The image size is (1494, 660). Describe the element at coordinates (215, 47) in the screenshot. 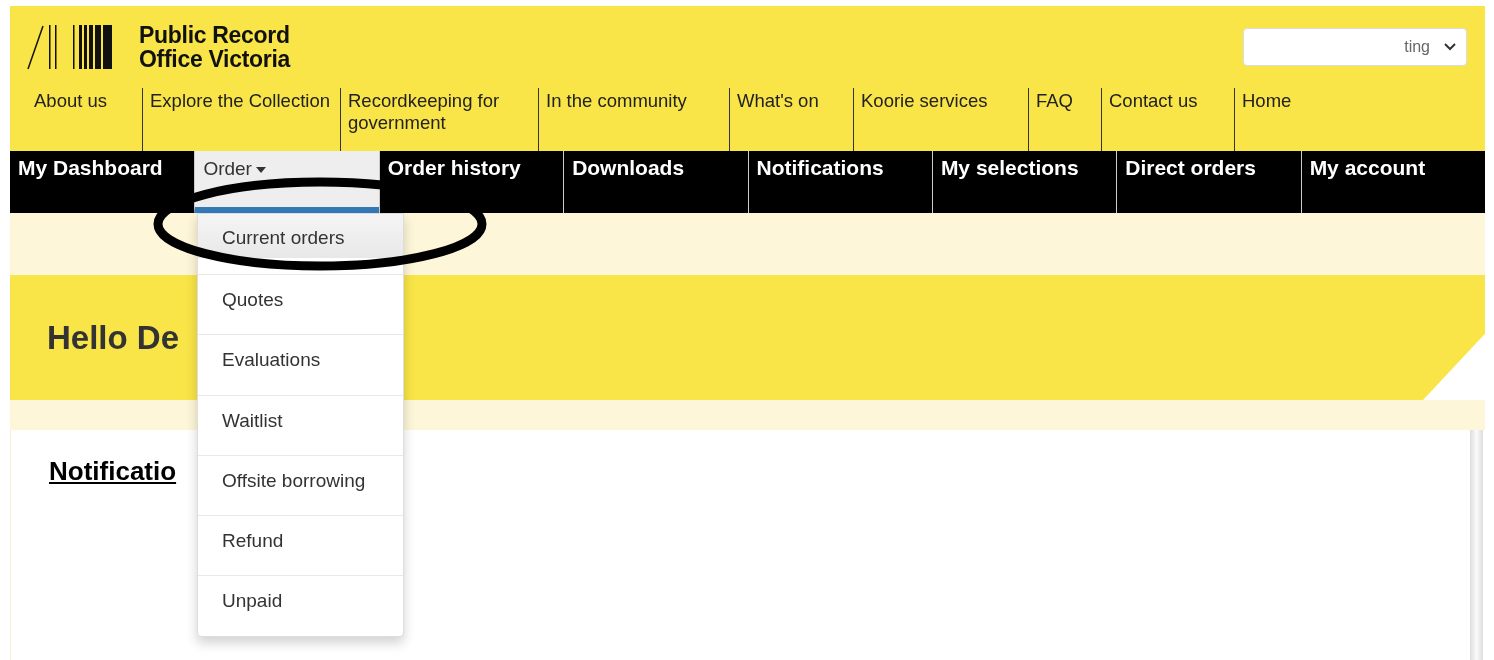

I see `site-logo-text: Public Record Office Victoria` at that location.